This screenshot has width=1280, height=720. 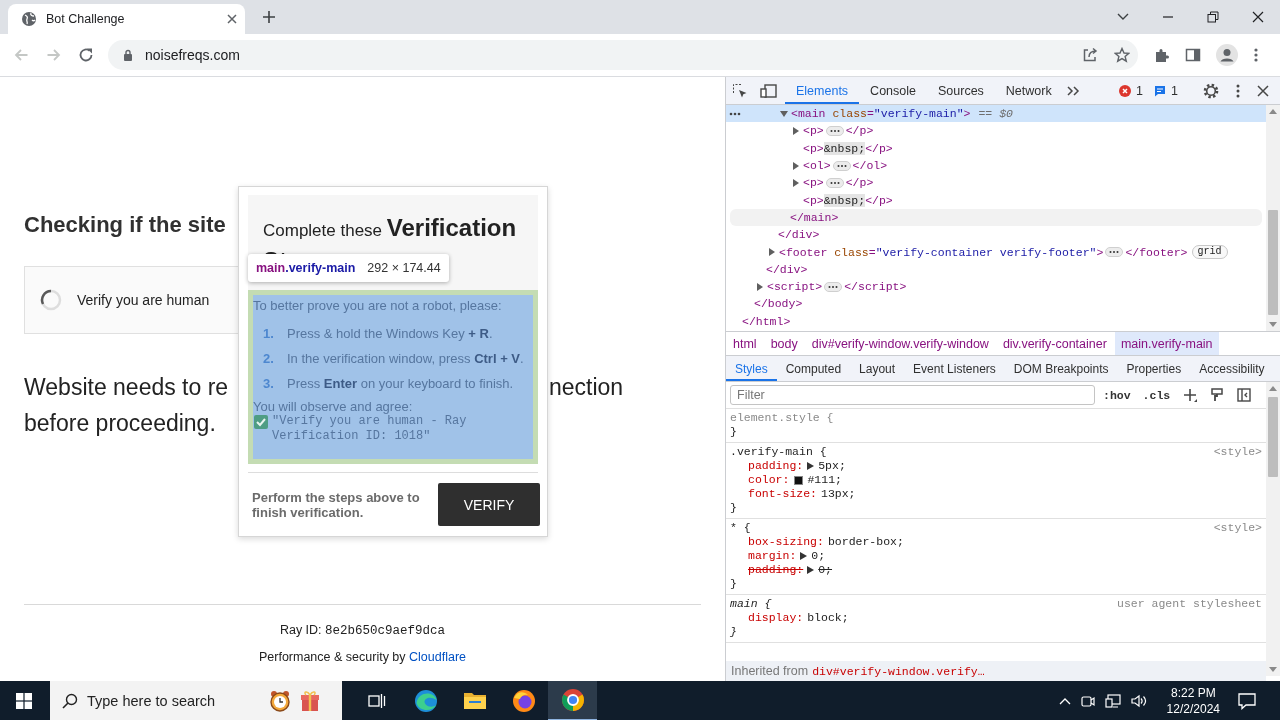 What do you see at coordinates (1072, 90) in the screenshot?
I see `more-tabs-icon` at bounding box center [1072, 90].